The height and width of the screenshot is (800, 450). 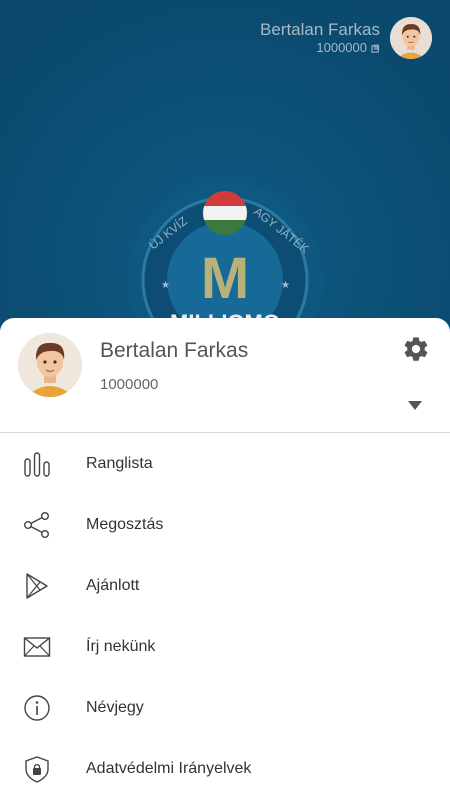 What do you see at coordinates (225, 585) in the screenshot?
I see `menu-item-ajanlott: Ajánlott` at bounding box center [225, 585].